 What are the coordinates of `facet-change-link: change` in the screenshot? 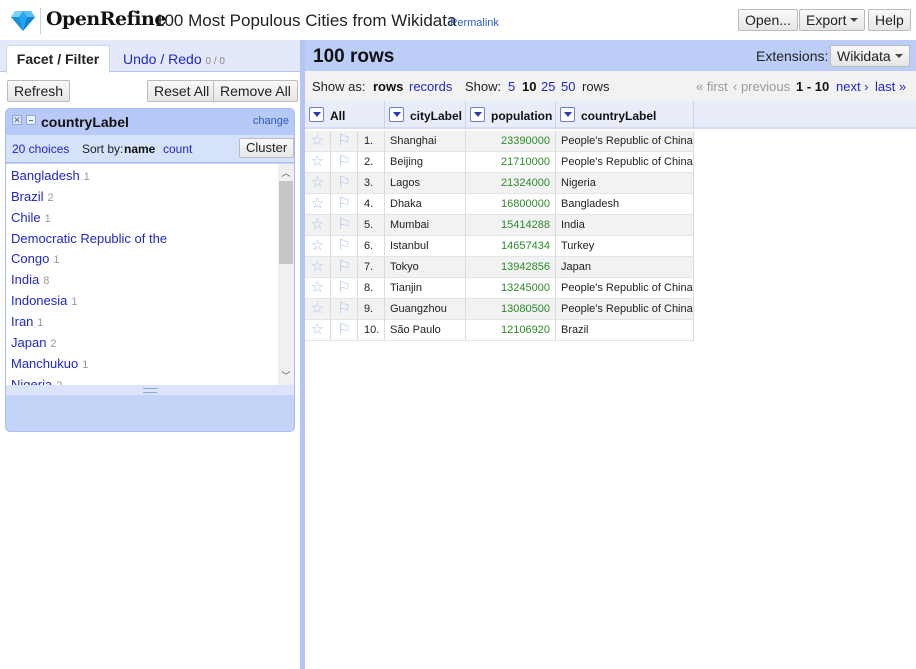 It's located at (271, 121).